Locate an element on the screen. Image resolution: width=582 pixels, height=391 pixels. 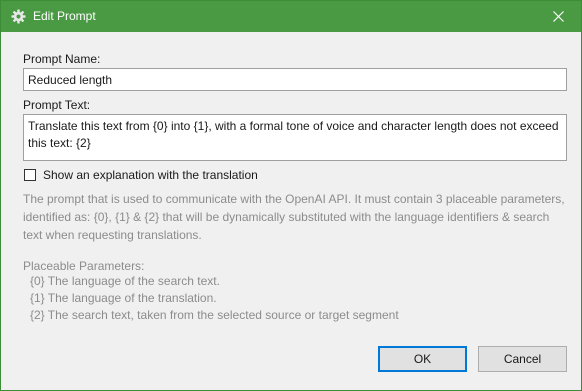
description-line: text when requesting translations. is located at coordinates (112, 235).